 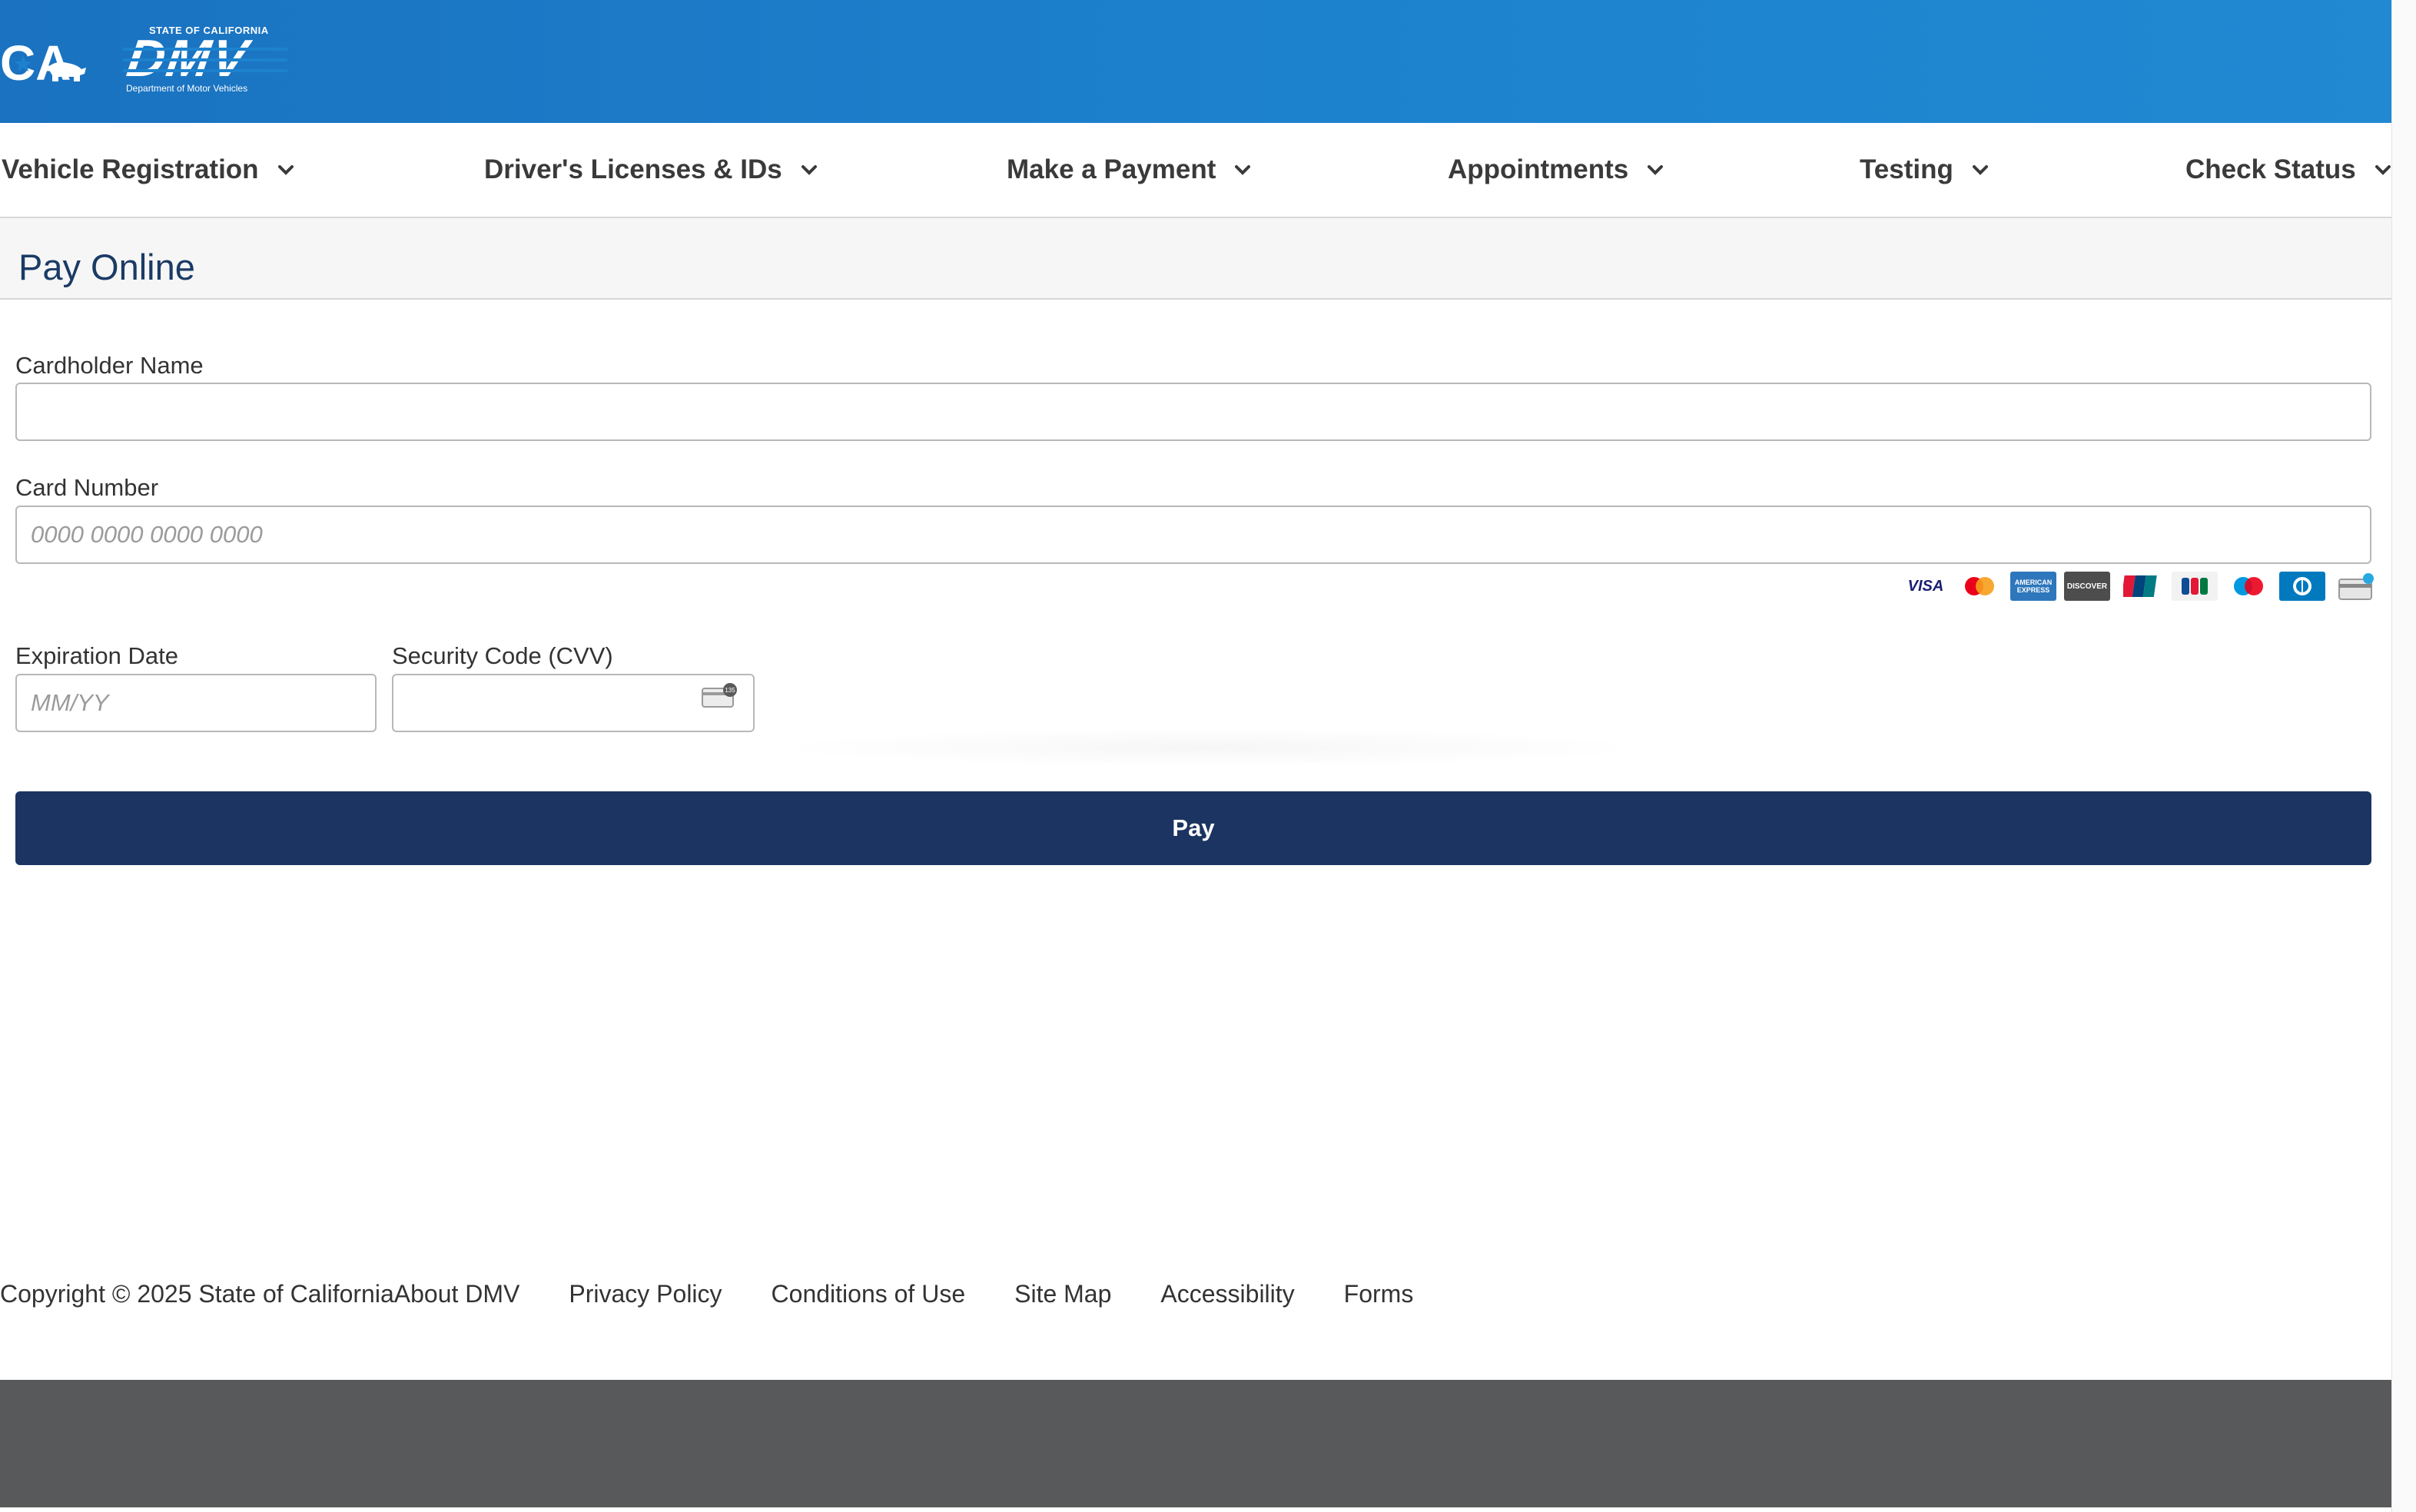 I want to click on ca-state-logo: CA, so click(x=45, y=62).